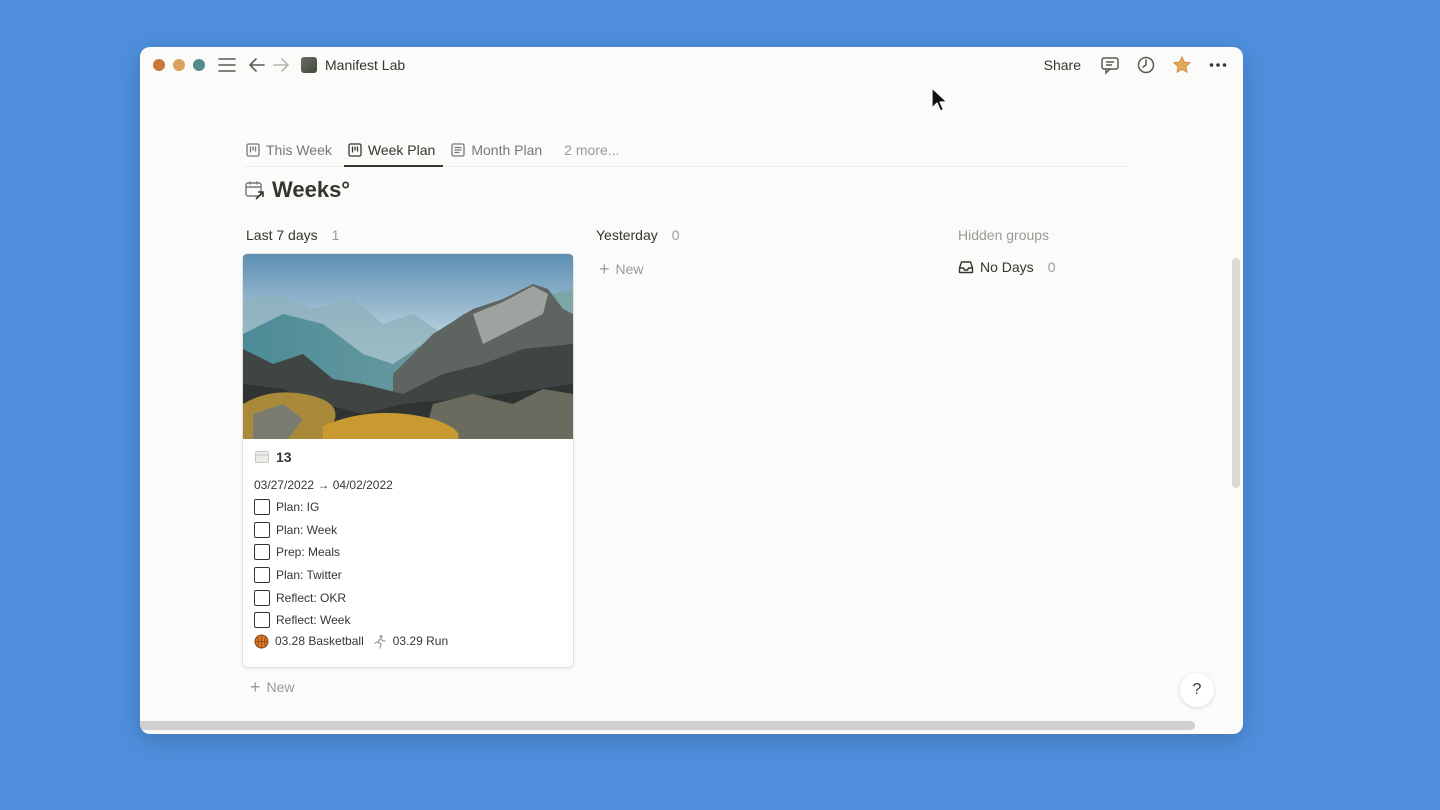  Describe the element at coordinates (401, 149) in the screenshot. I see `tab-label: Week Plan` at that location.